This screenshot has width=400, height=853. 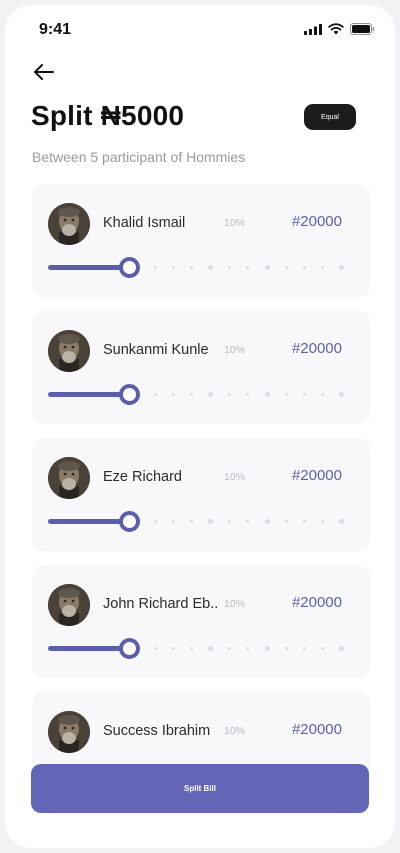 I want to click on participant-name: Success Ibrahim, so click(x=157, y=731).